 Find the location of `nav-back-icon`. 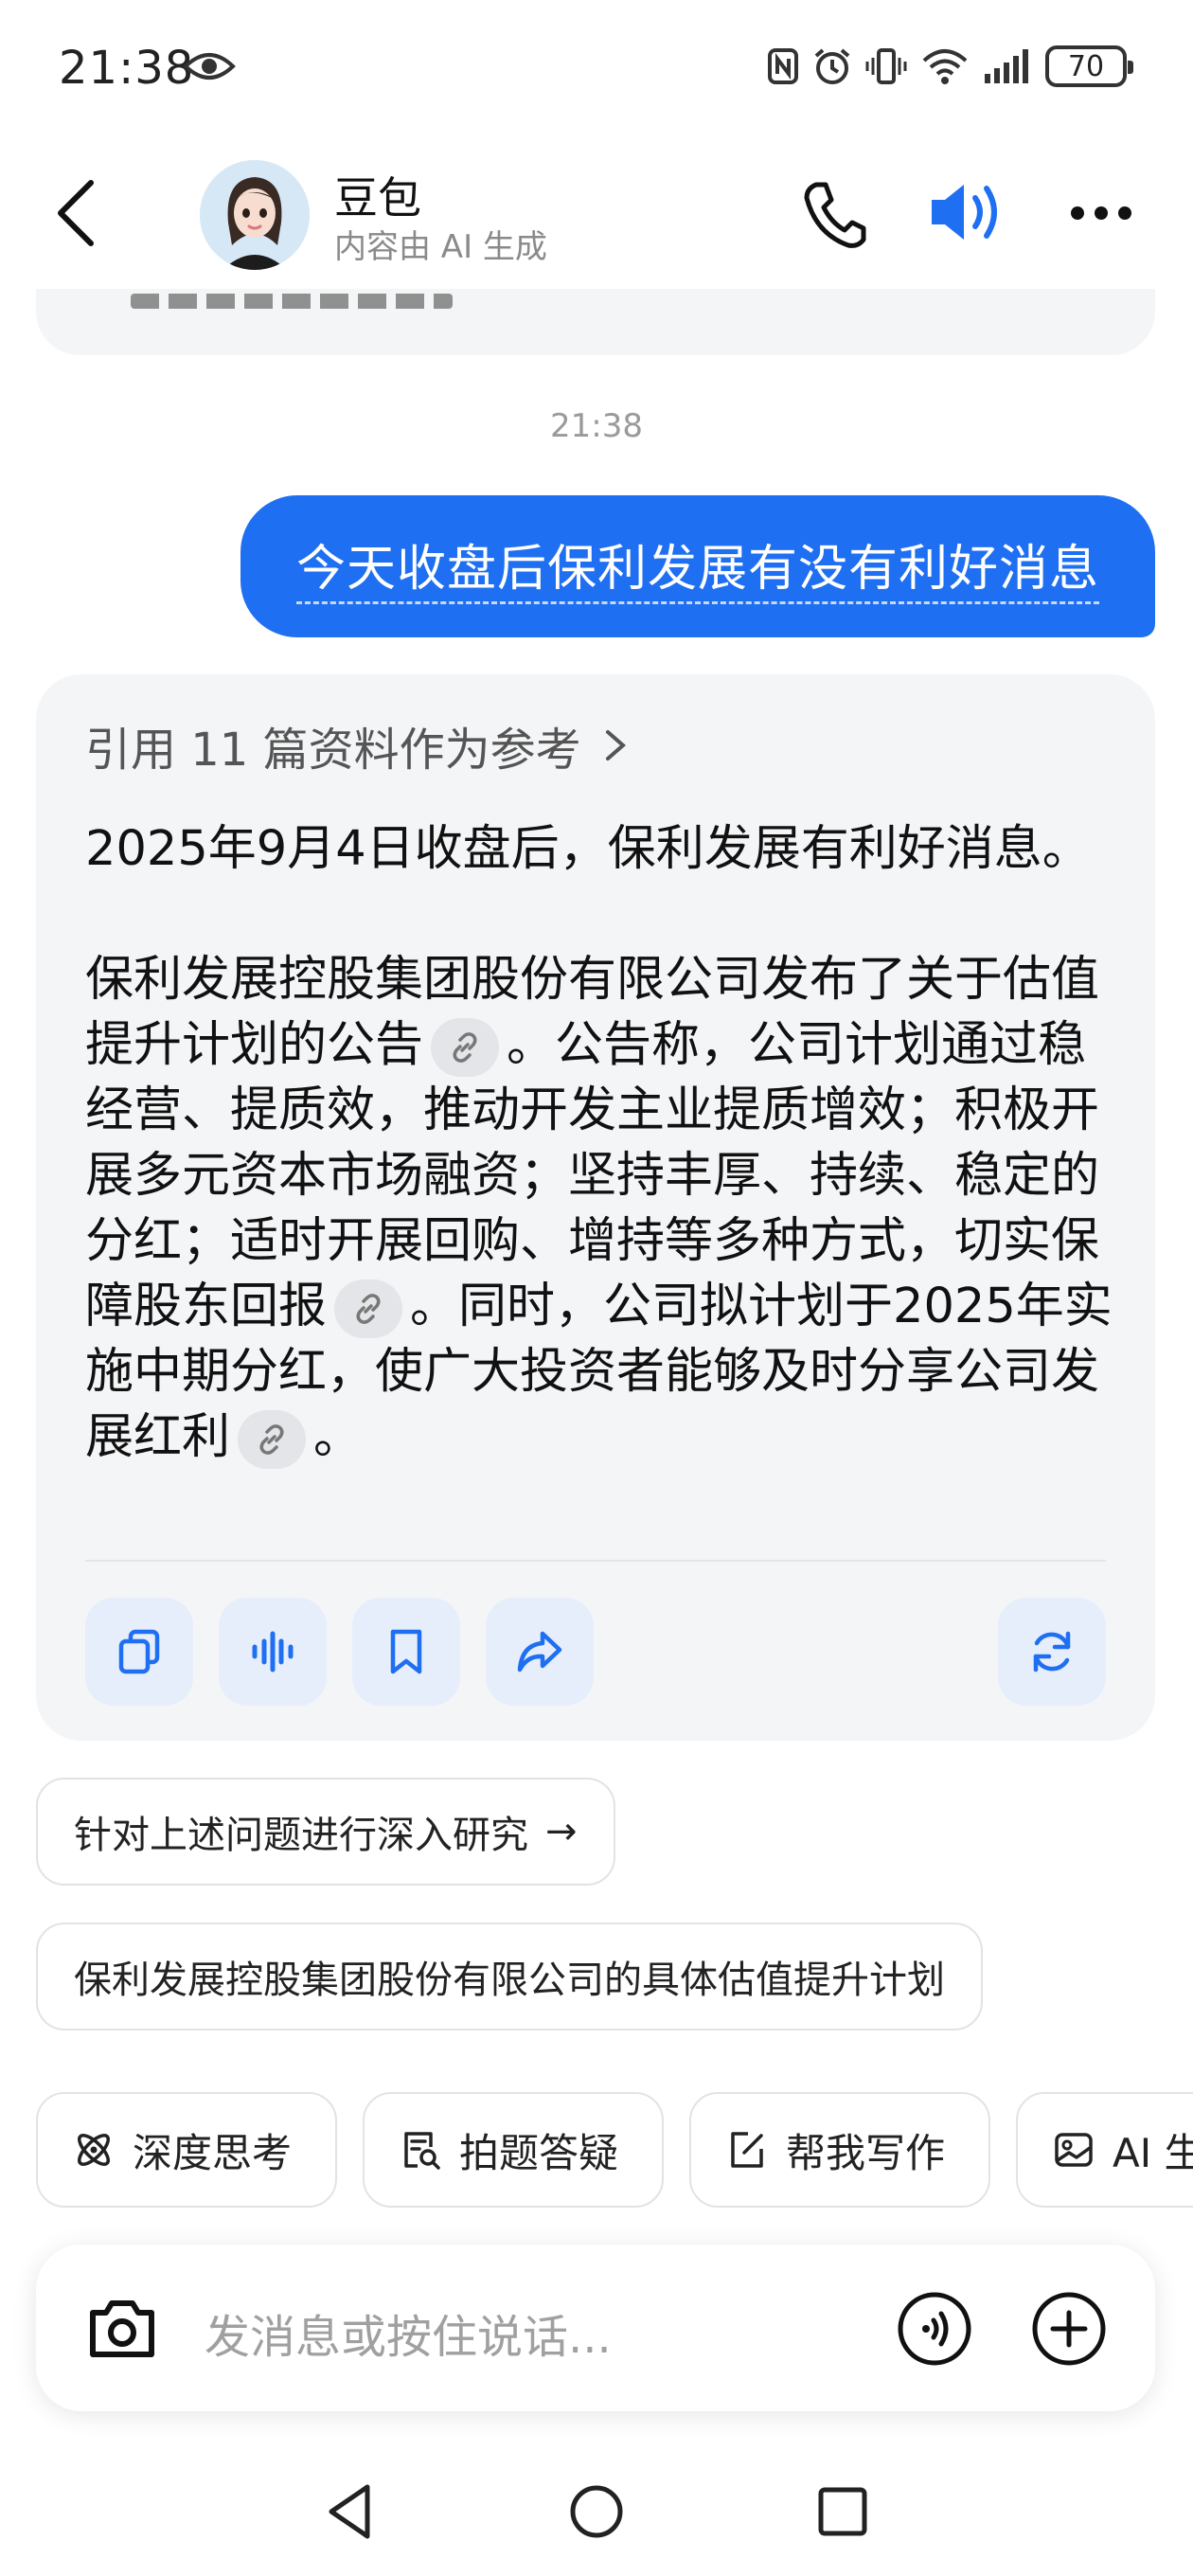

nav-back-icon is located at coordinates (350, 2511).